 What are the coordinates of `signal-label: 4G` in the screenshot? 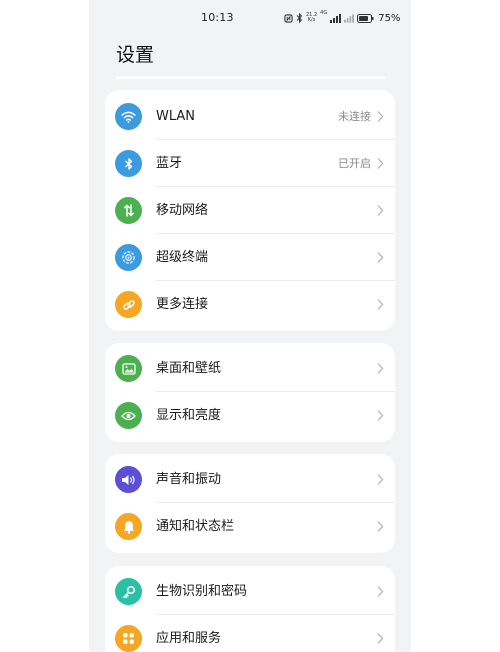 It's located at (324, 13).